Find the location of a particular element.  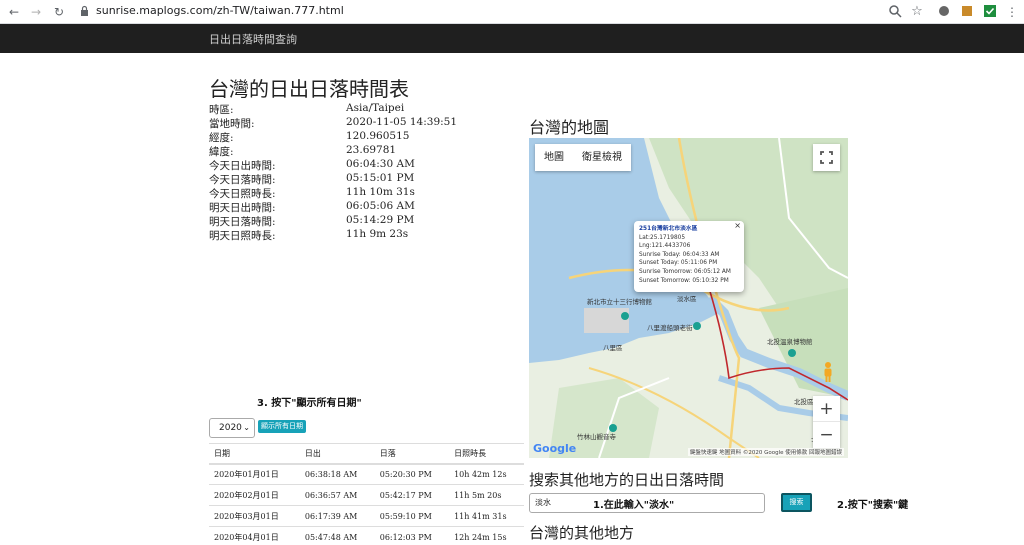

table-cell: 2020年01月01日 is located at coordinates (254, 474).